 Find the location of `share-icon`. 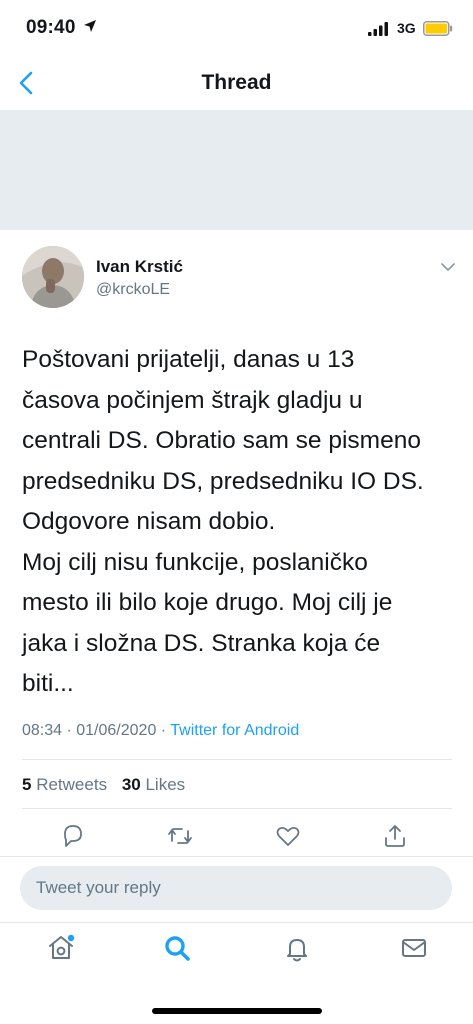

share-icon is located at coordinates (395, 836).